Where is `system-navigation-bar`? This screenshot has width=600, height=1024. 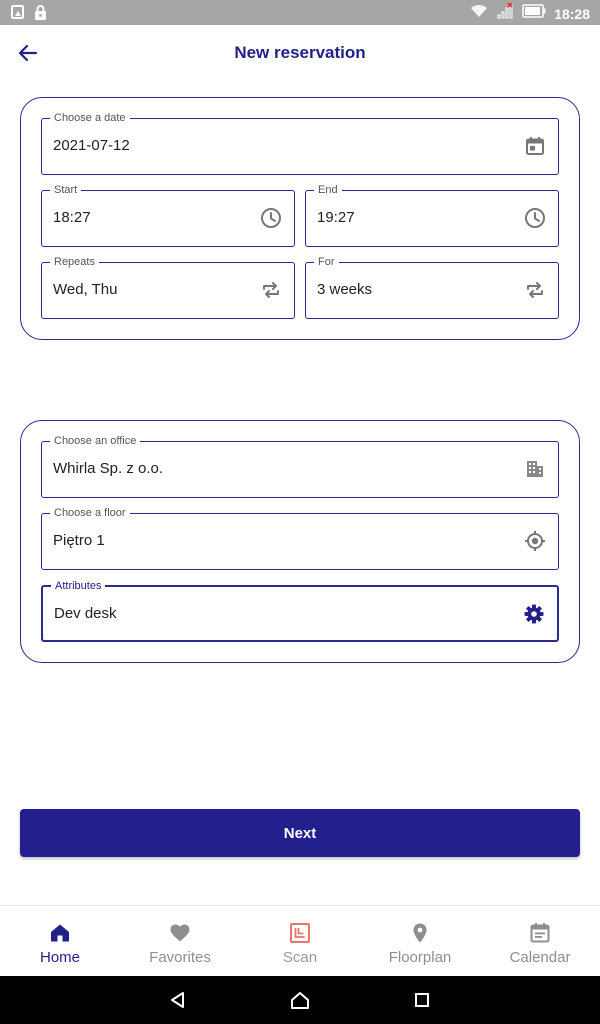
system-navigation-bar is located at coordinates (300, 1000).